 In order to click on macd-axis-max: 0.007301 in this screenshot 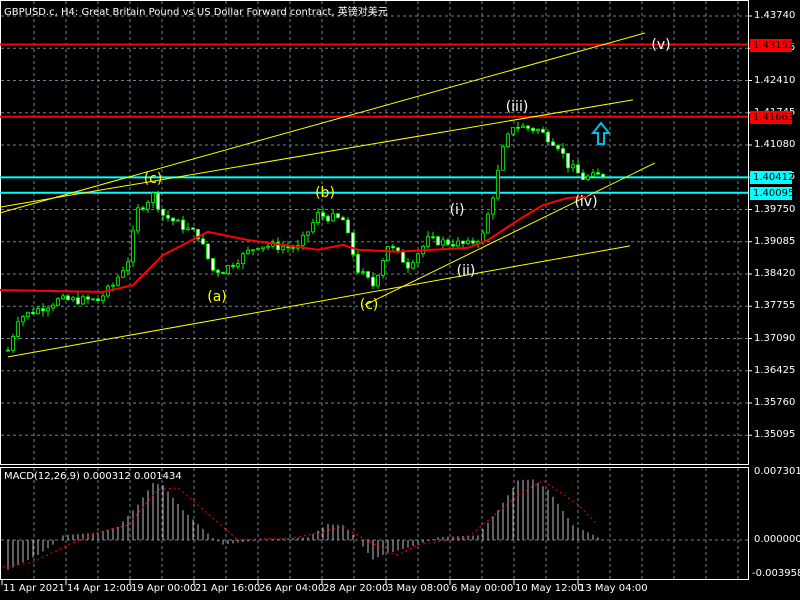, I will do `click(777, 471)`.